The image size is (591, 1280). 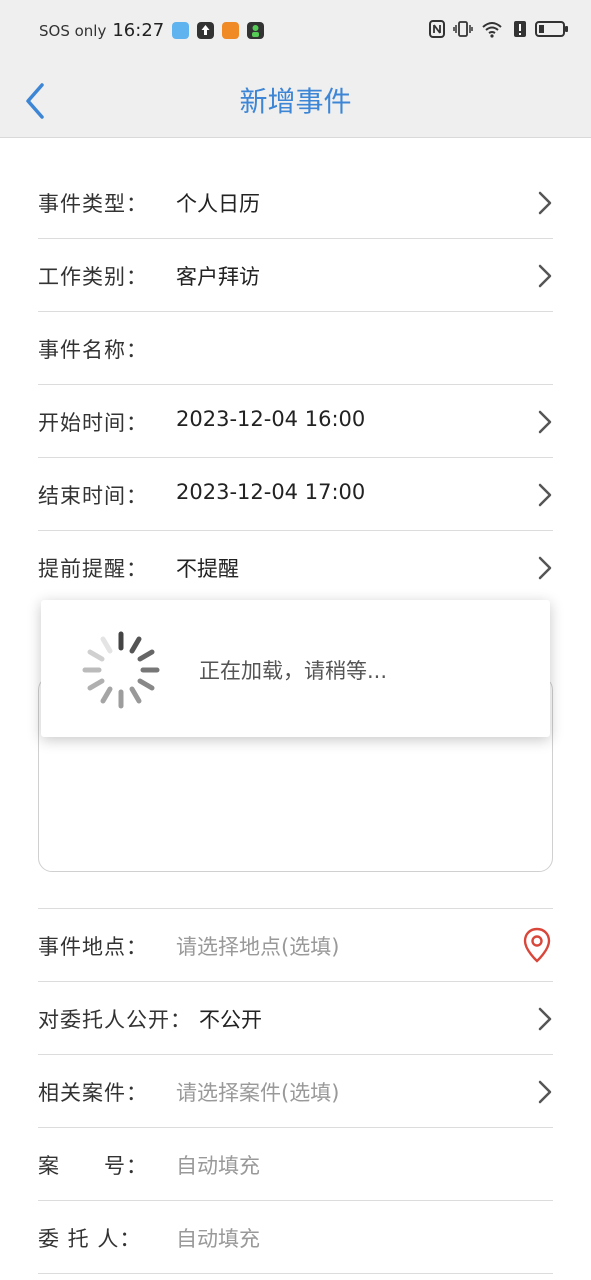 What do you see at coordinates (295, 348) in the screenshot?
I see `form-row-event-name: 事件名称：` at bounding box center [295, 348].